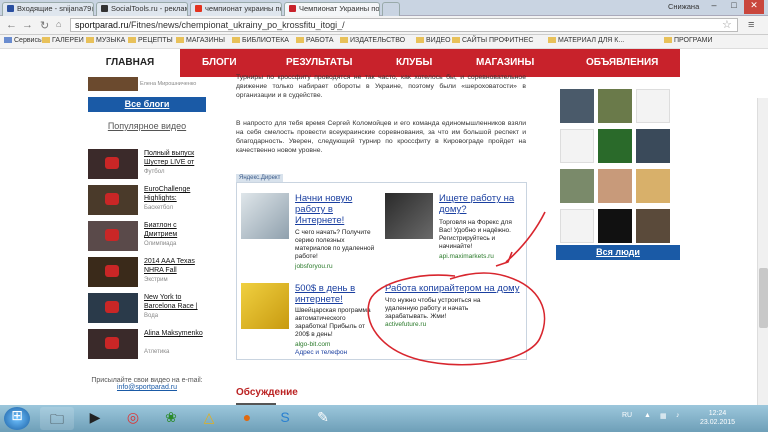  Describe the element at coordinates (433, 40) in the screenshot. I see `bookmark-item: ВИДЕО` at that location.